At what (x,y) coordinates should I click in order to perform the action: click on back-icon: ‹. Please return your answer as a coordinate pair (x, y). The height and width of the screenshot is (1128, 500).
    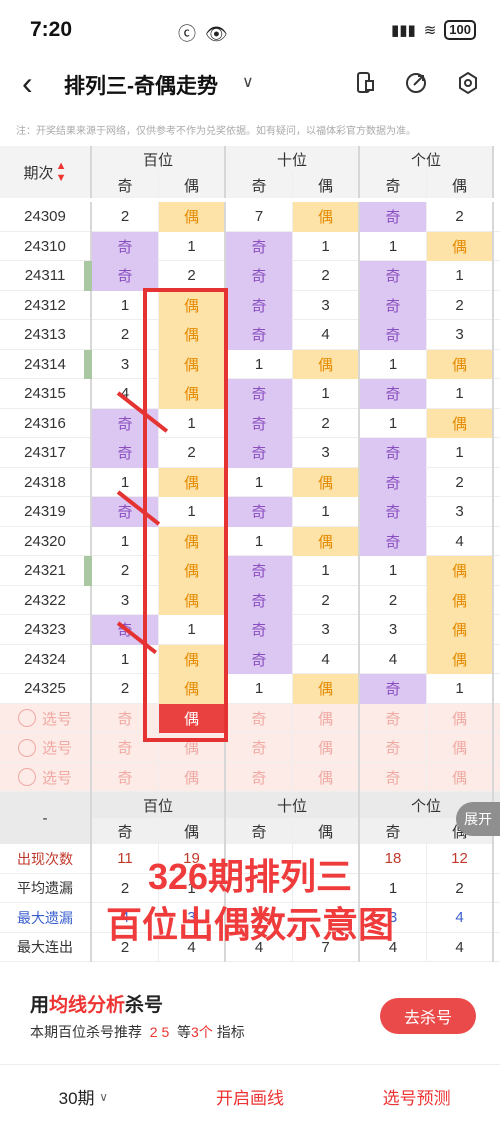
    Looking at the image, I should click on (27, 83).